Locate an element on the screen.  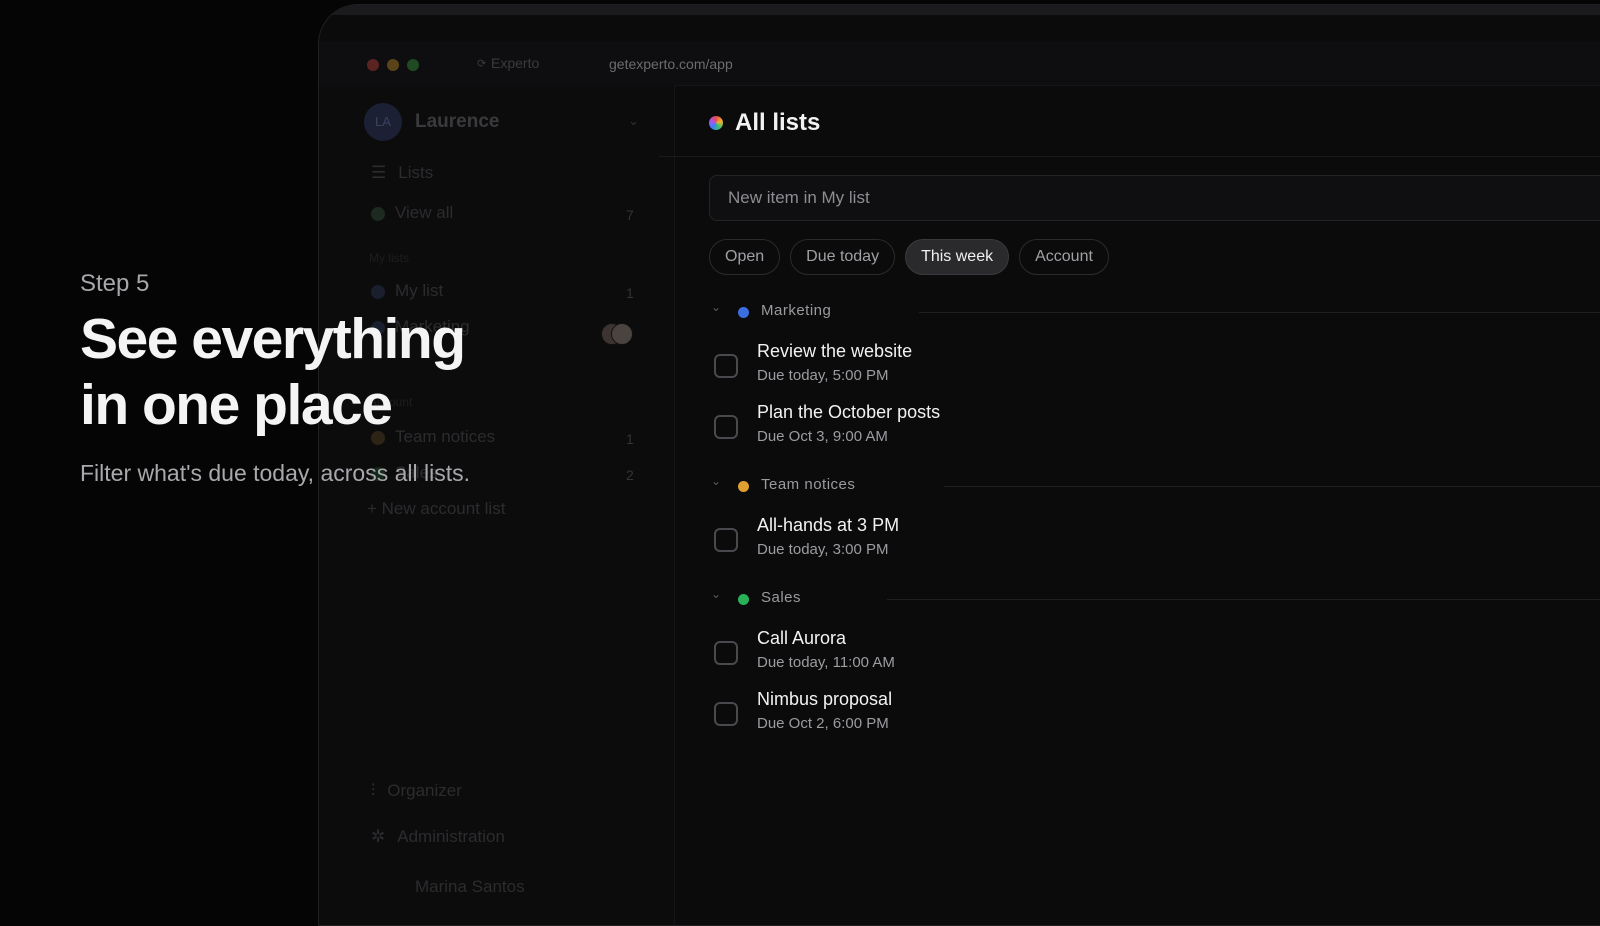
user-menu-chevron-icon: ⌄ is located at coordinates (633, 121).